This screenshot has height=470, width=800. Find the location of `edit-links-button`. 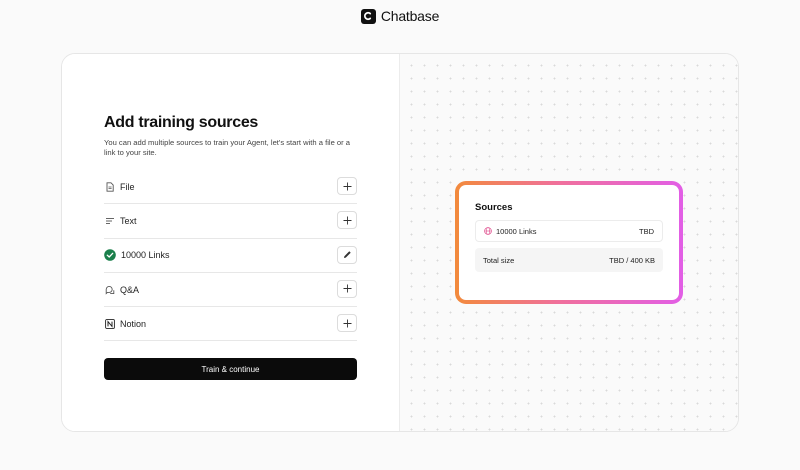

edit-links-button is located at coordinates (347, 254).